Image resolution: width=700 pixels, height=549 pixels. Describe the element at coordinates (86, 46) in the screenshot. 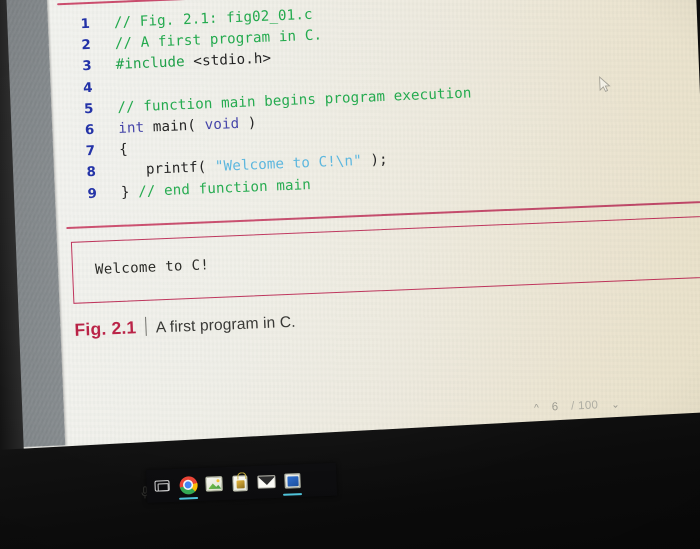

I see `code-line-number: 2` at that location.